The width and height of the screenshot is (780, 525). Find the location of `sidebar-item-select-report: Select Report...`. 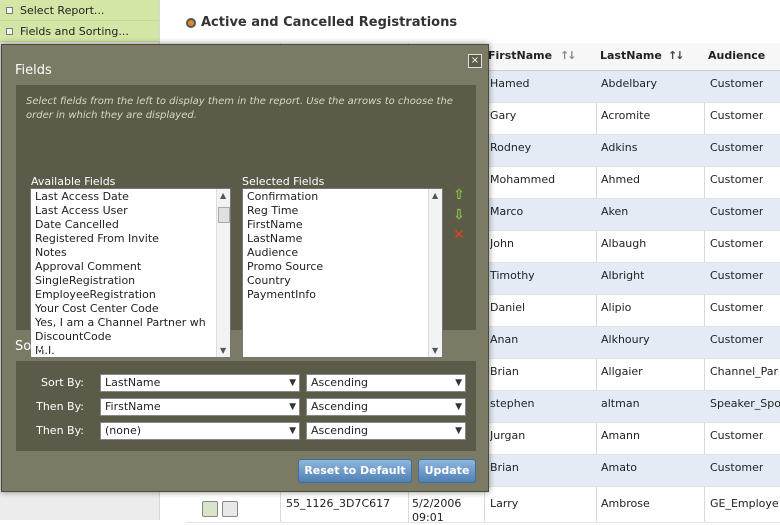

sidebar-item-select-report: Select Report... is located at coordinates (79, 10).